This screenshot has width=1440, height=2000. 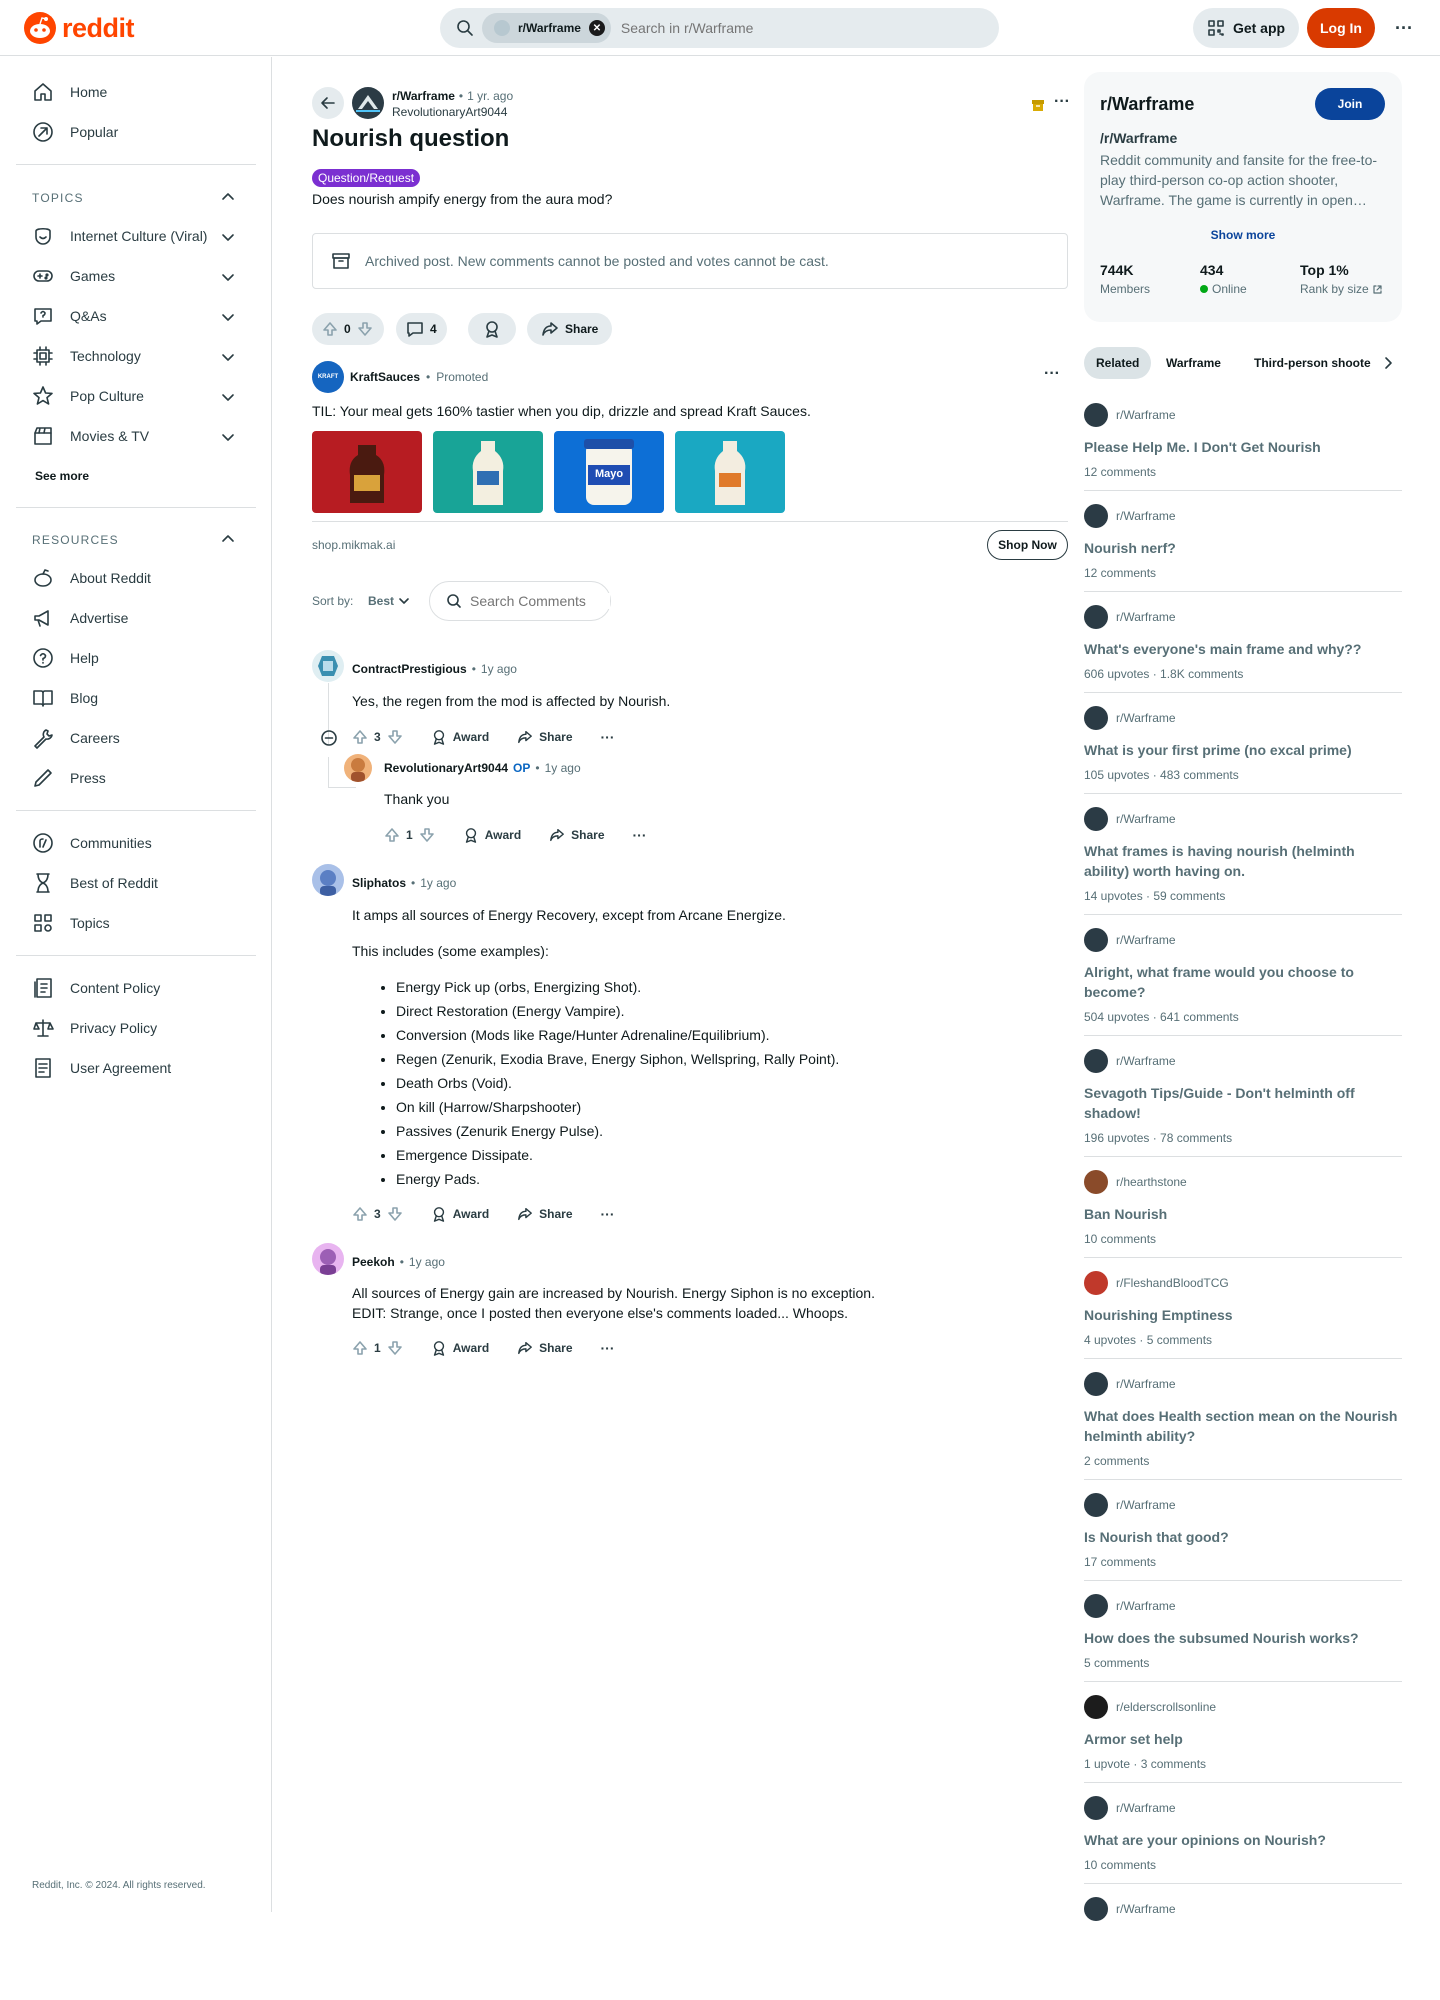 What do you see at coordinates (1243, 235) in the screenshot?
I see `show-more-link: Show more` at bounding box center [1243, 235].